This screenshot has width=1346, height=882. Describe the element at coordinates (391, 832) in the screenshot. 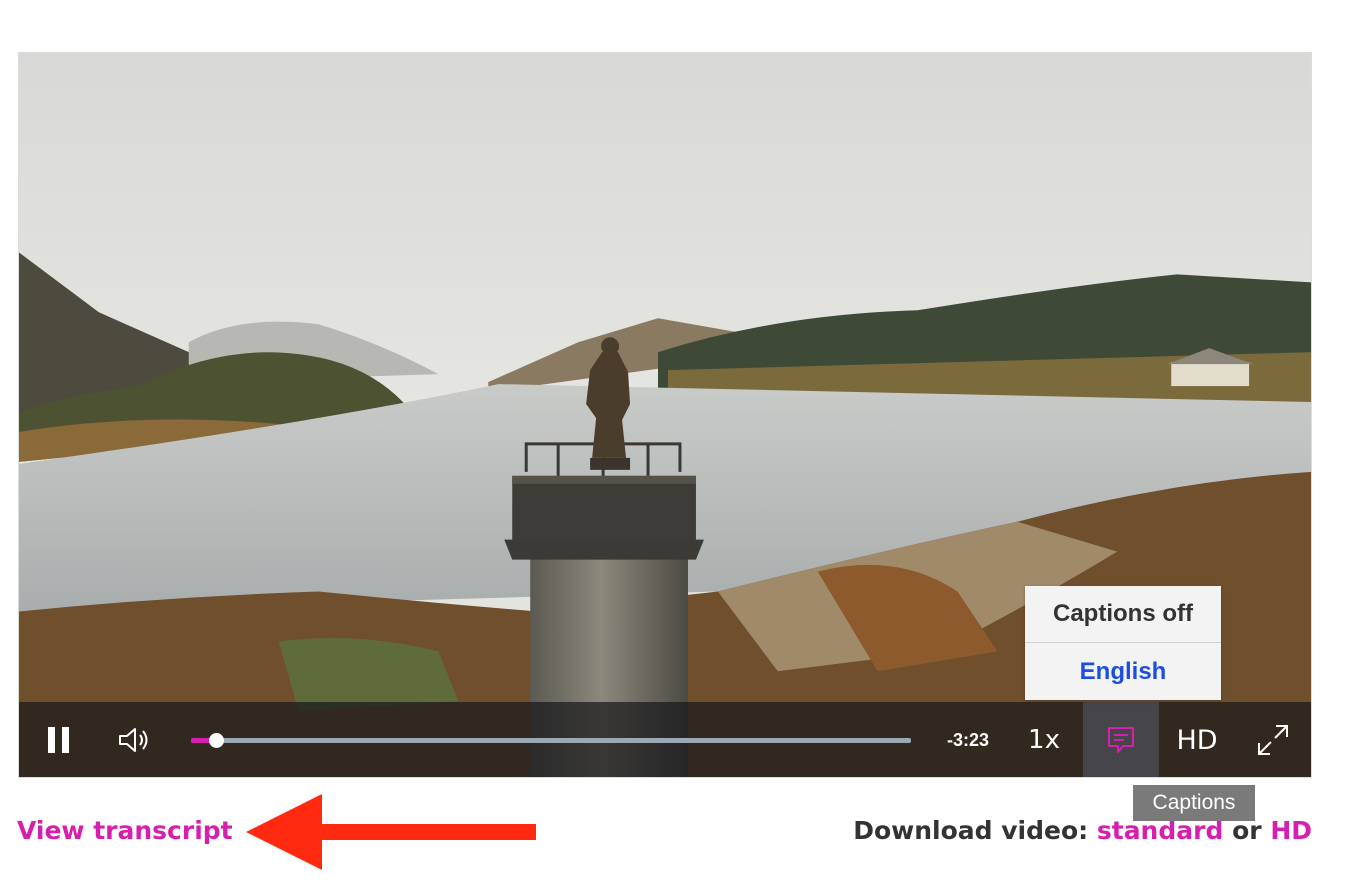

I see `annotation-arrow-icon` at that location.